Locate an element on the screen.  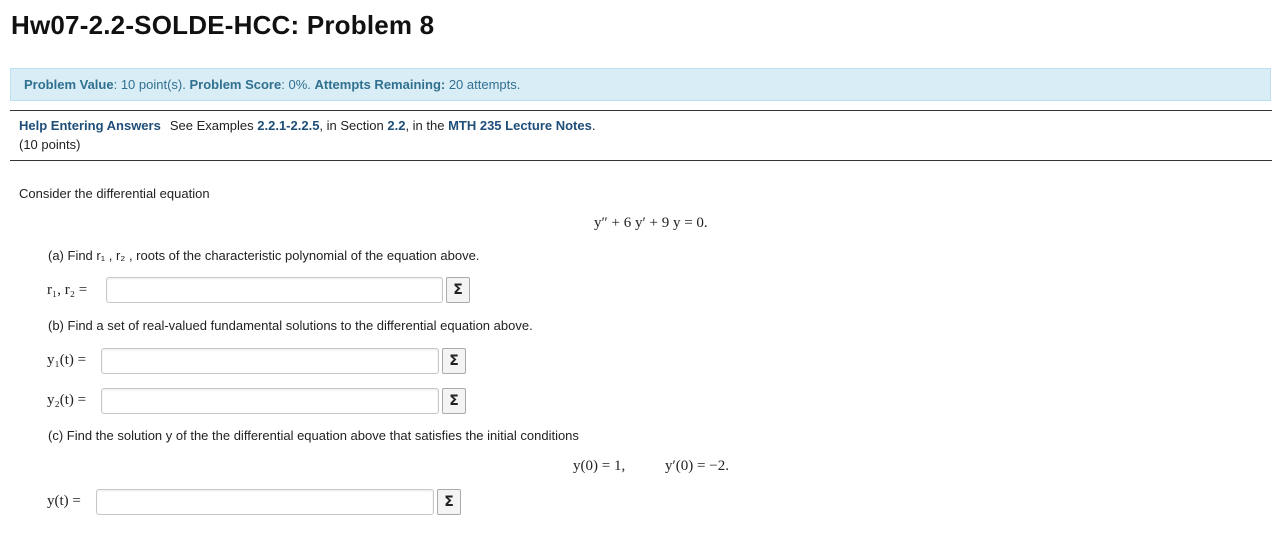
attempts-label: Attempts Remaining: is located at coordinates (380, 84).